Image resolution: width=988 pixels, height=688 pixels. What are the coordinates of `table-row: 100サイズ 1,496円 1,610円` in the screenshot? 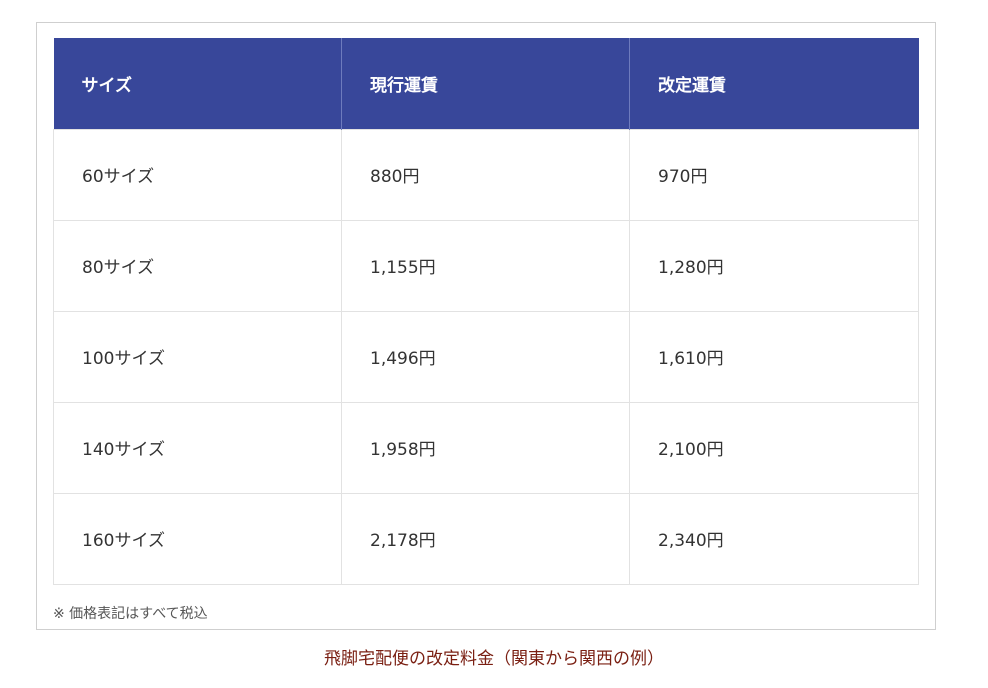 It's located at (486, 356).